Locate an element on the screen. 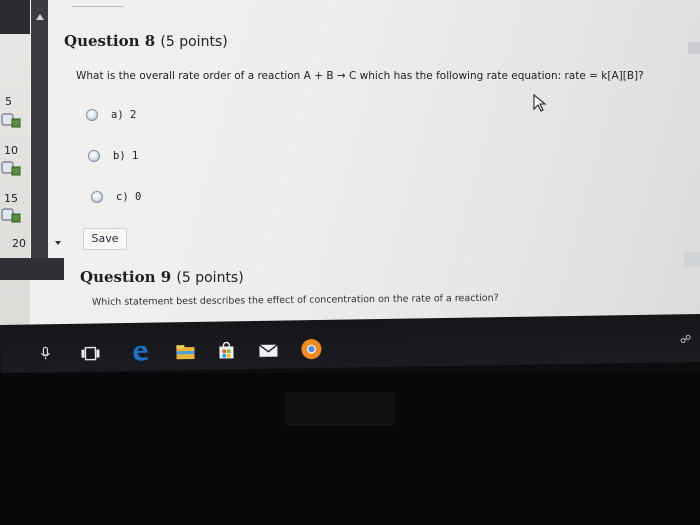 This screenshot has height=525, width=700. network-icon: ☍ is located at coordinates (685, 339).